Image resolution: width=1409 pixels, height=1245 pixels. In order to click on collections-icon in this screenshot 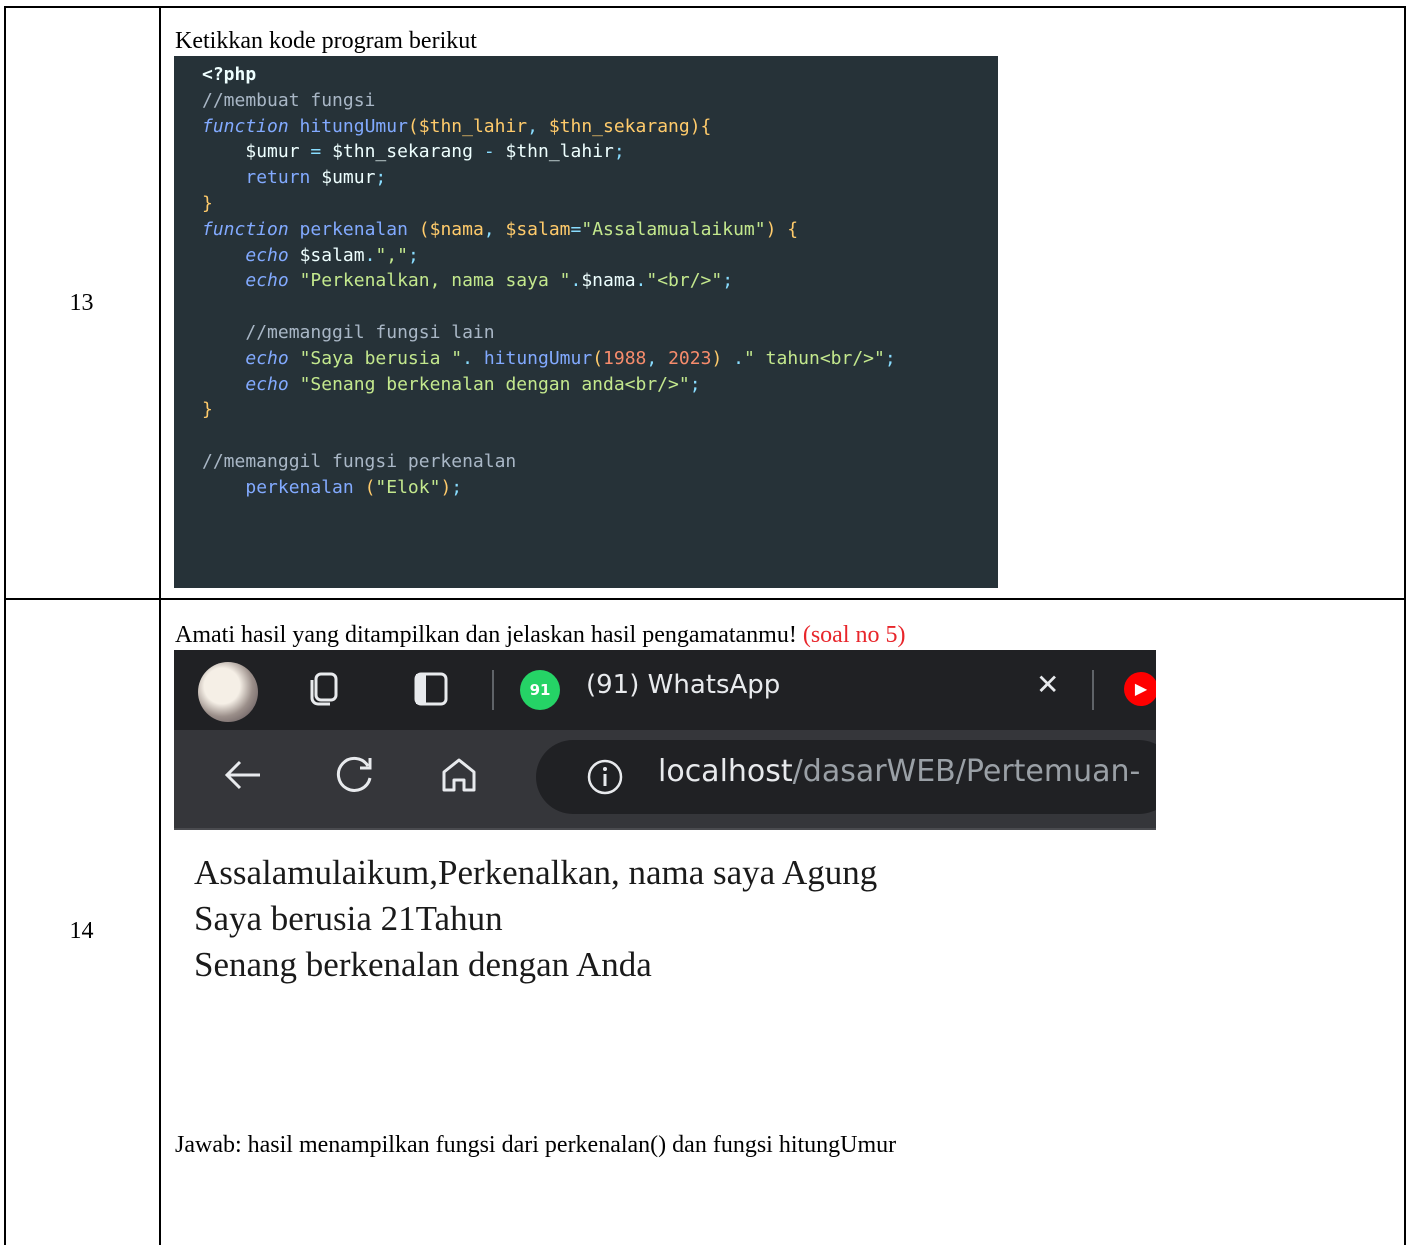, I will do `click(324, 690)`.